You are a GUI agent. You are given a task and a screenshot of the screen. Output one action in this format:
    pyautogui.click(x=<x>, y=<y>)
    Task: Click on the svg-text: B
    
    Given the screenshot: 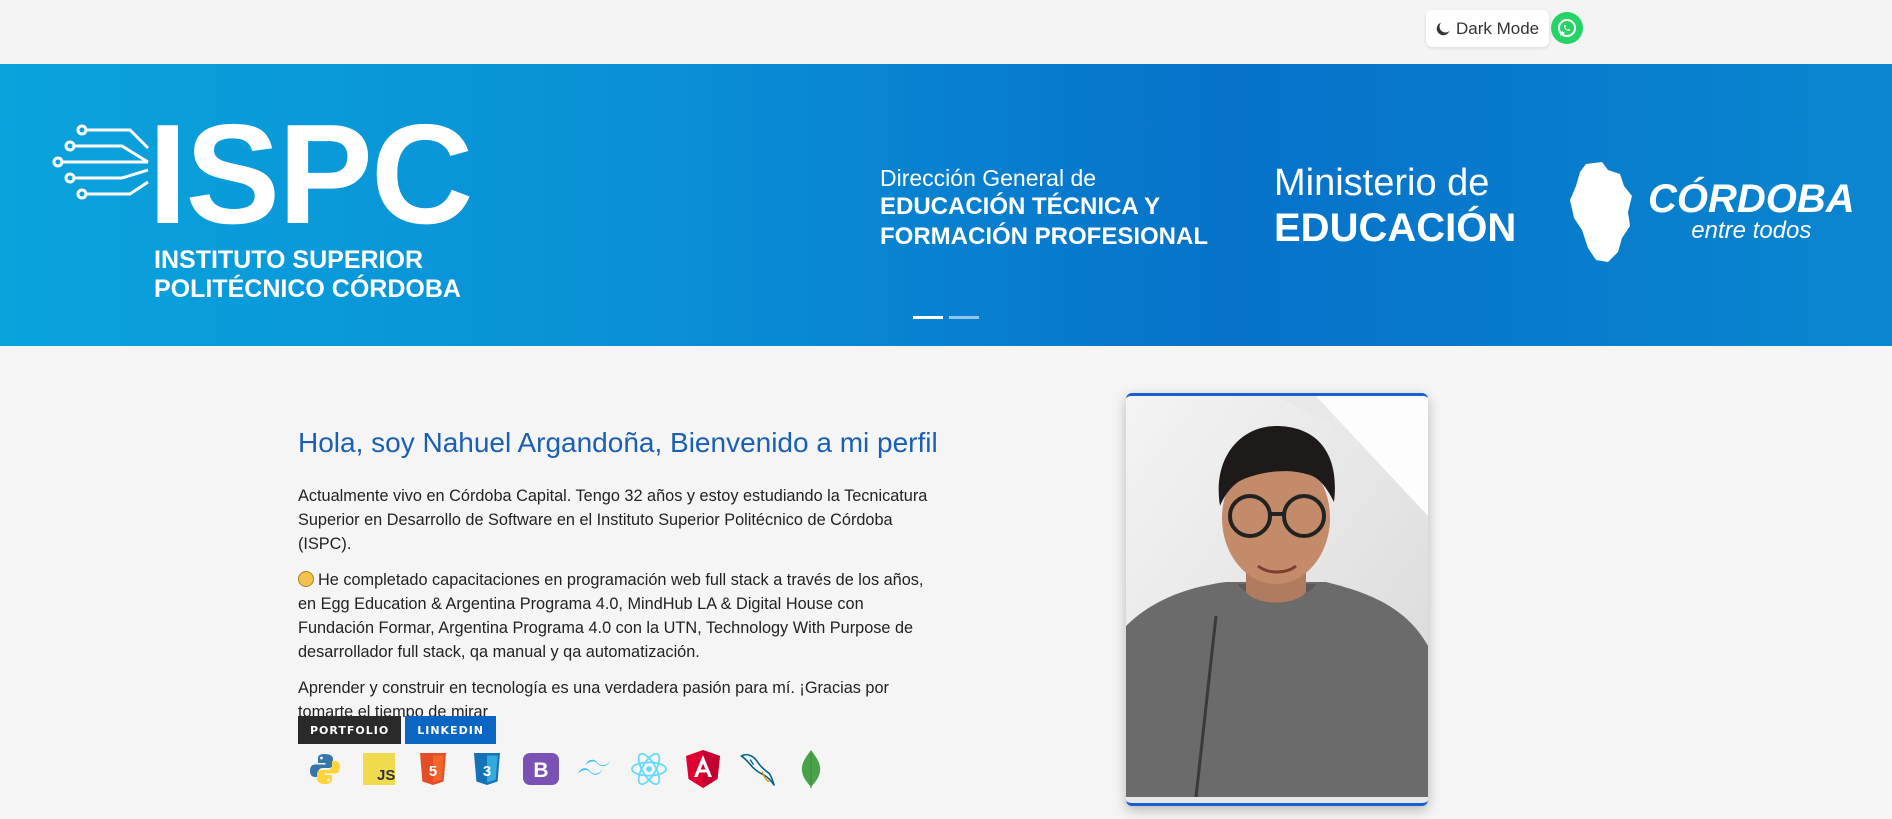 What is the action you would take?
    pyautogui.click(x=540, y=770)
    